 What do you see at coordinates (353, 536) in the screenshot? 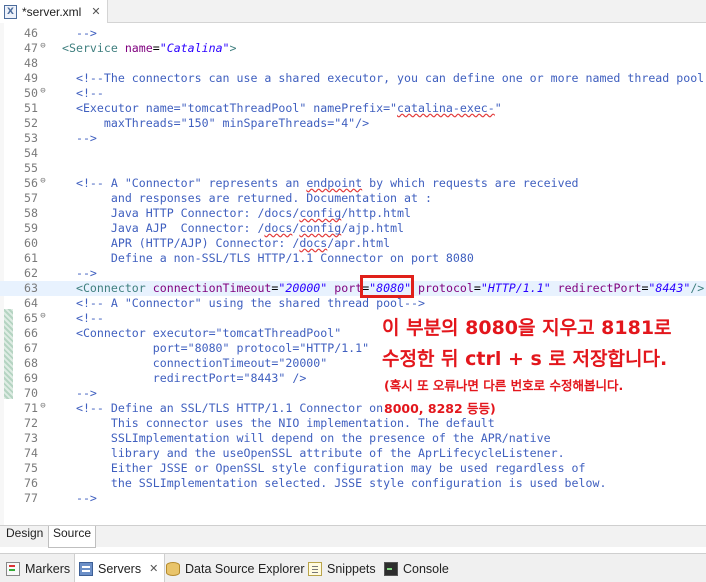
I see `editor-mode-tabs: Design Source` at bounding box center [353, 536].